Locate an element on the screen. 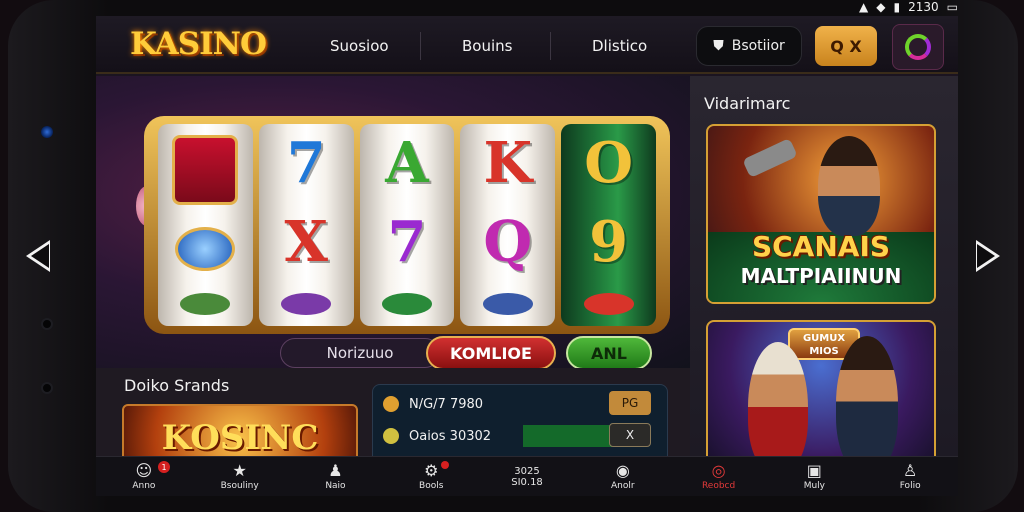  gem-symbol-icon is located at coordinates (205, 249).